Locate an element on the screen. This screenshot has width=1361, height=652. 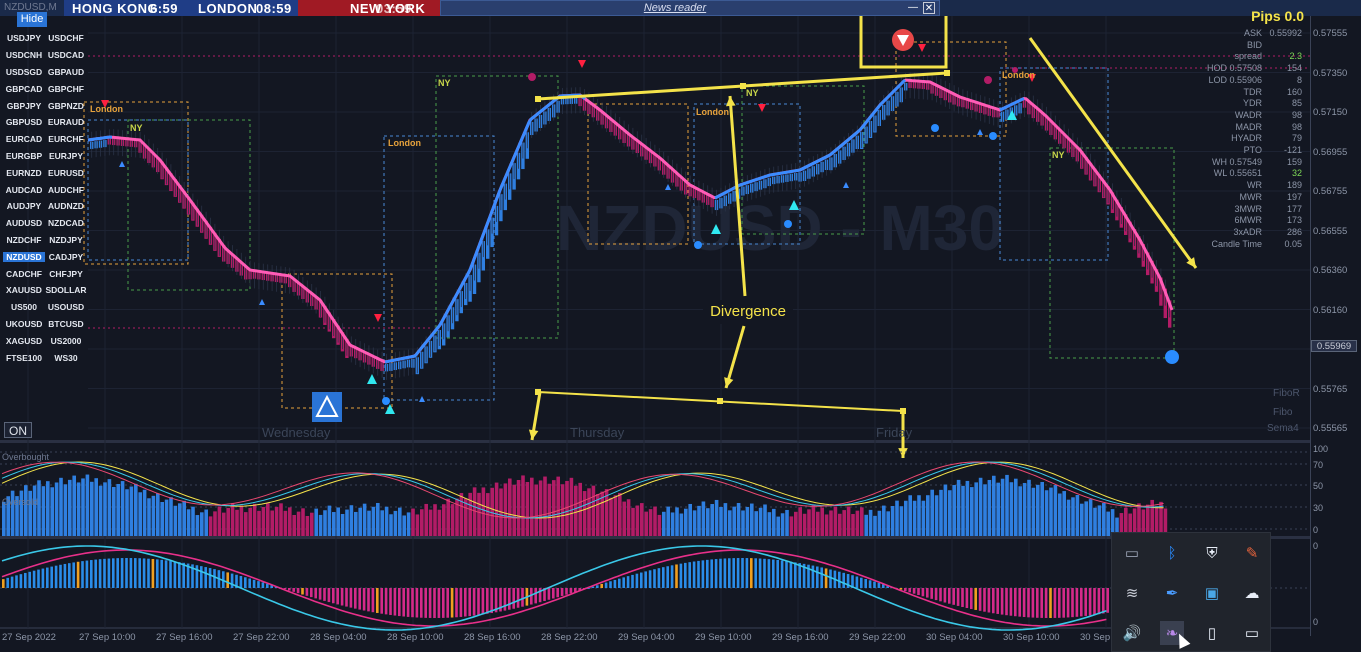
symbol-button: CADJPY is located at coordinates (66, 257).